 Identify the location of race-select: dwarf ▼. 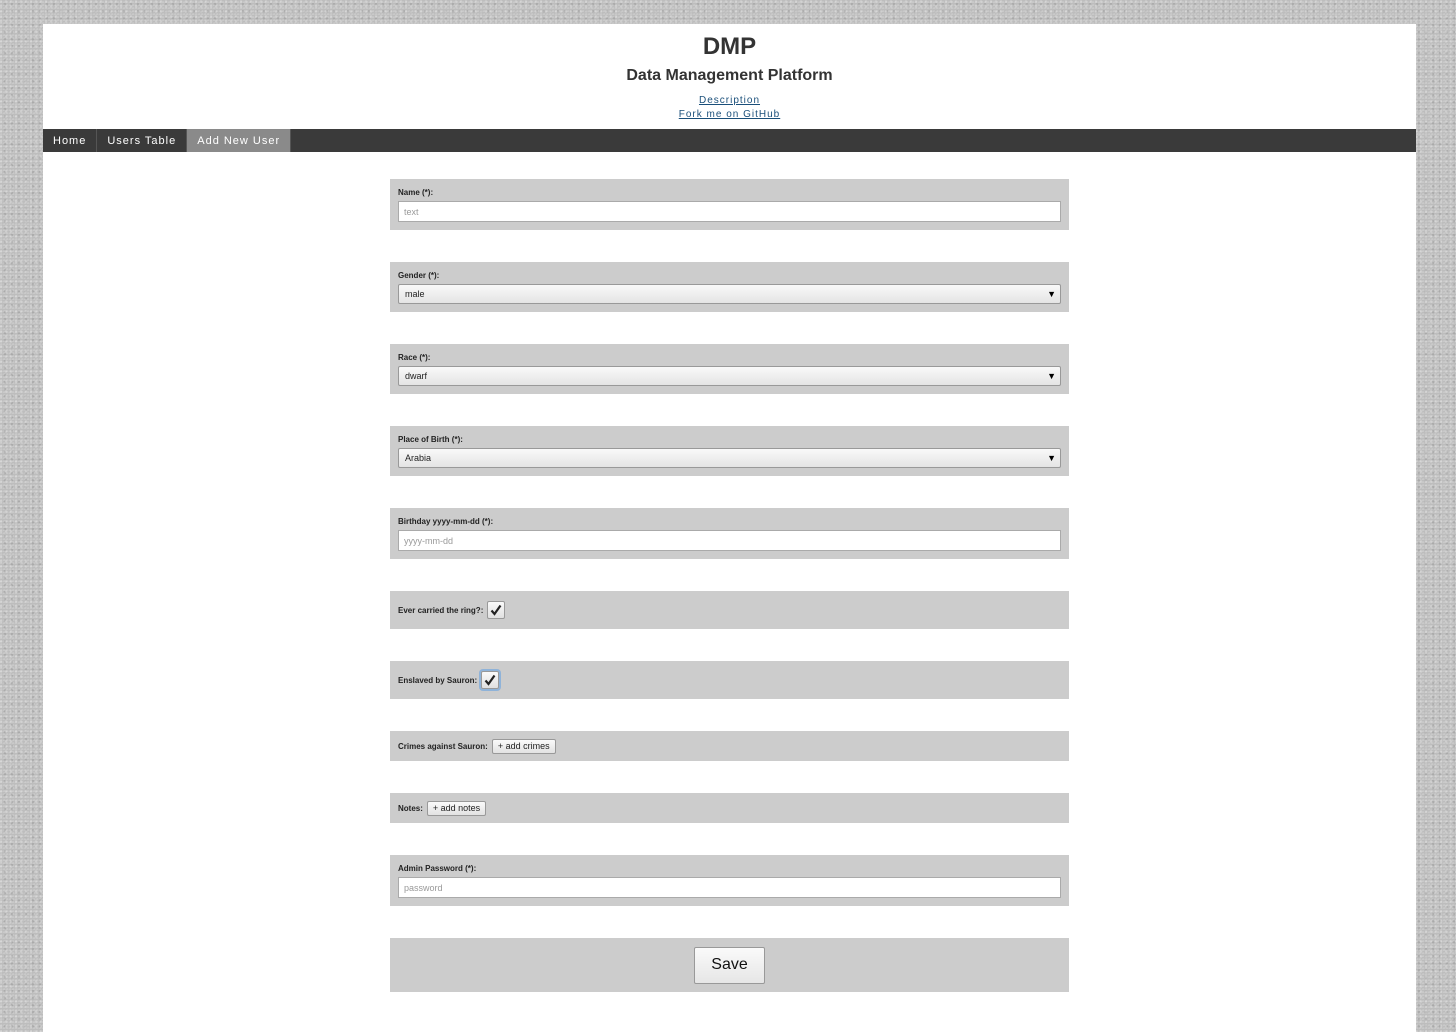
(729, 376).